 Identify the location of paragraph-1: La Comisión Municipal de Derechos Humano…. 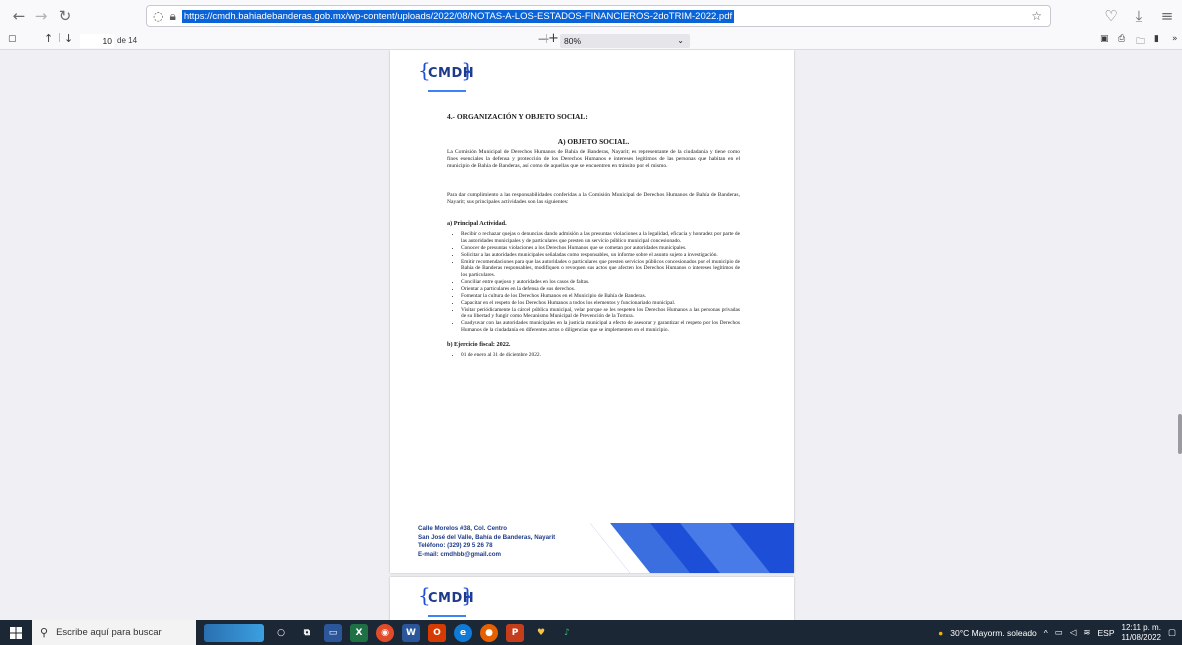
(593, 159).